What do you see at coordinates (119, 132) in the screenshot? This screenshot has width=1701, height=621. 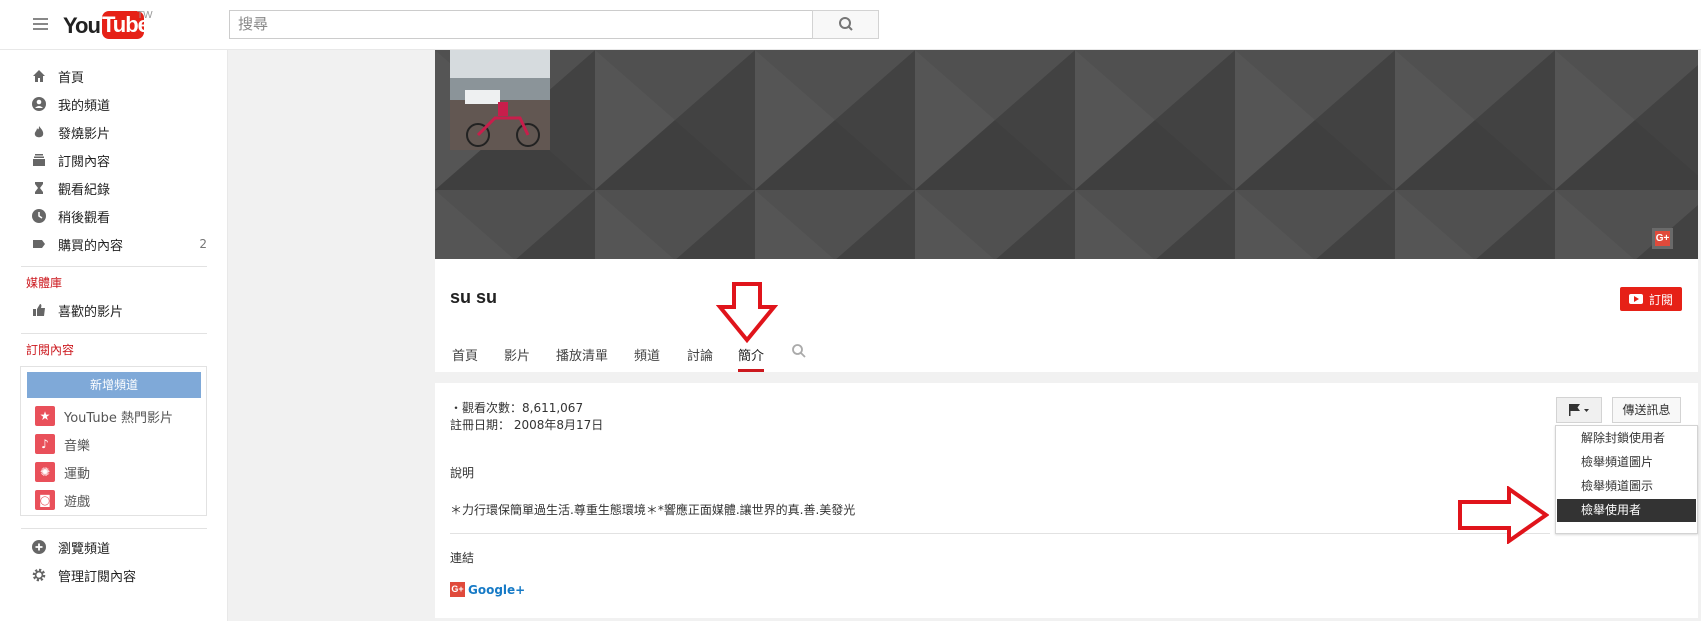 I see `sidebar-item-trending: 發燒影片` at bounding box center [119, 132].